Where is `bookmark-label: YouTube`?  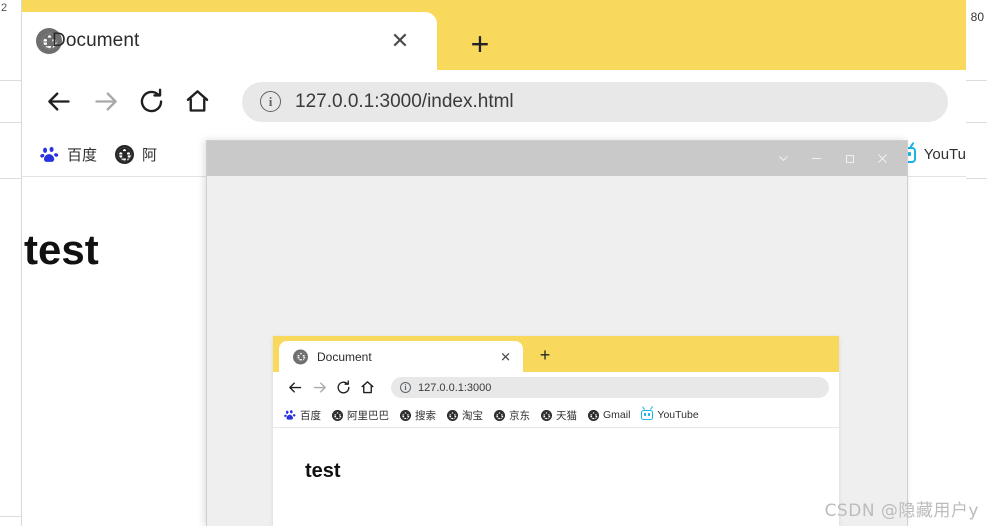 bookmark-label: YouTube is located at coordinates (678, 415).